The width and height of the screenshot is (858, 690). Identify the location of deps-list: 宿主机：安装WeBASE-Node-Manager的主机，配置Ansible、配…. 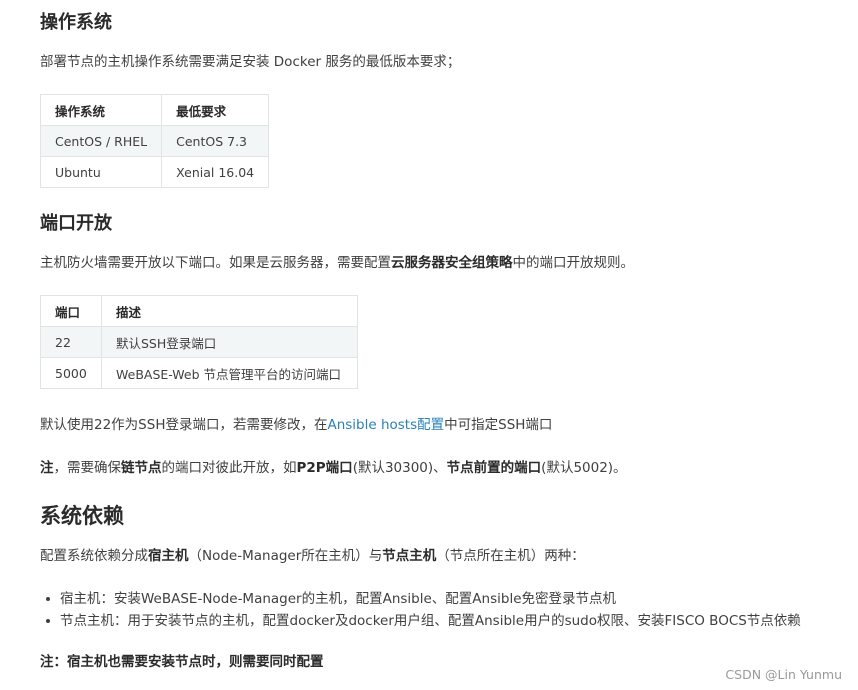
(422, 610).